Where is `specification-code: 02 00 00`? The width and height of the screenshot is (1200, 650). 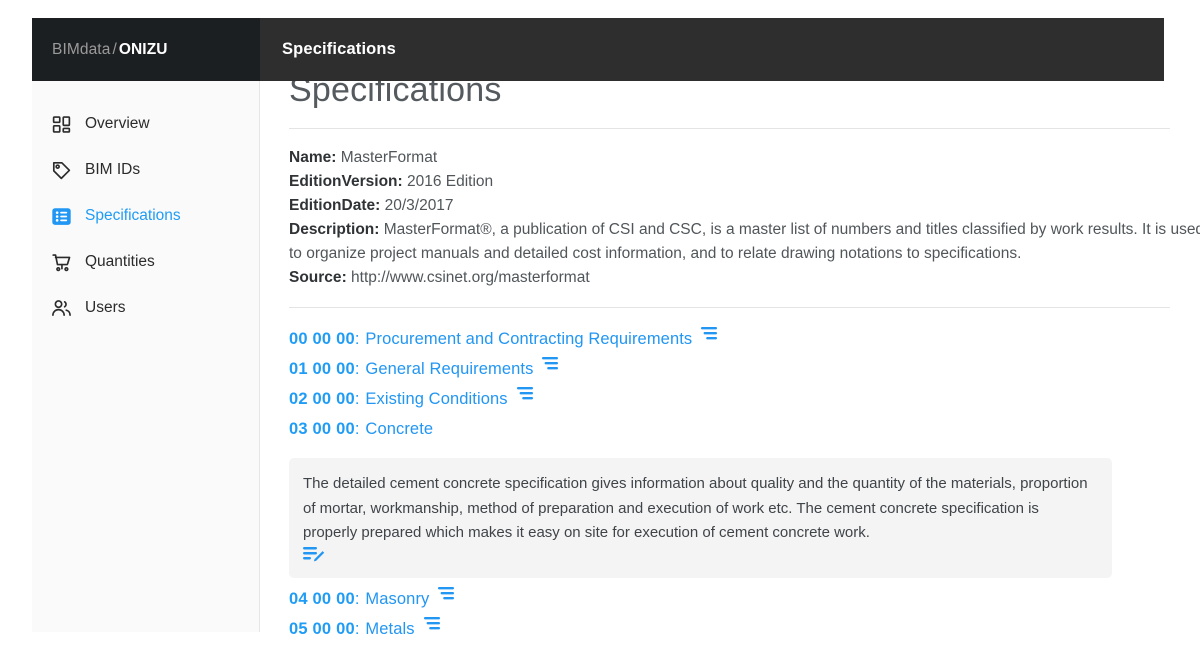
specification-code: 02 00 00 is located at coordinates (322, 399).